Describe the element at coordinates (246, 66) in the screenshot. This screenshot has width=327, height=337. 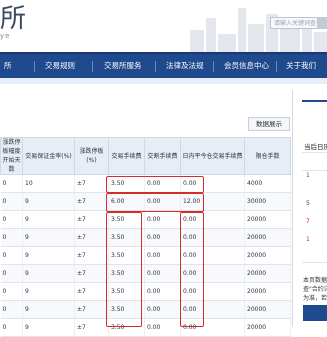
I see `nav-item-members: 会员信息中心` at that location.